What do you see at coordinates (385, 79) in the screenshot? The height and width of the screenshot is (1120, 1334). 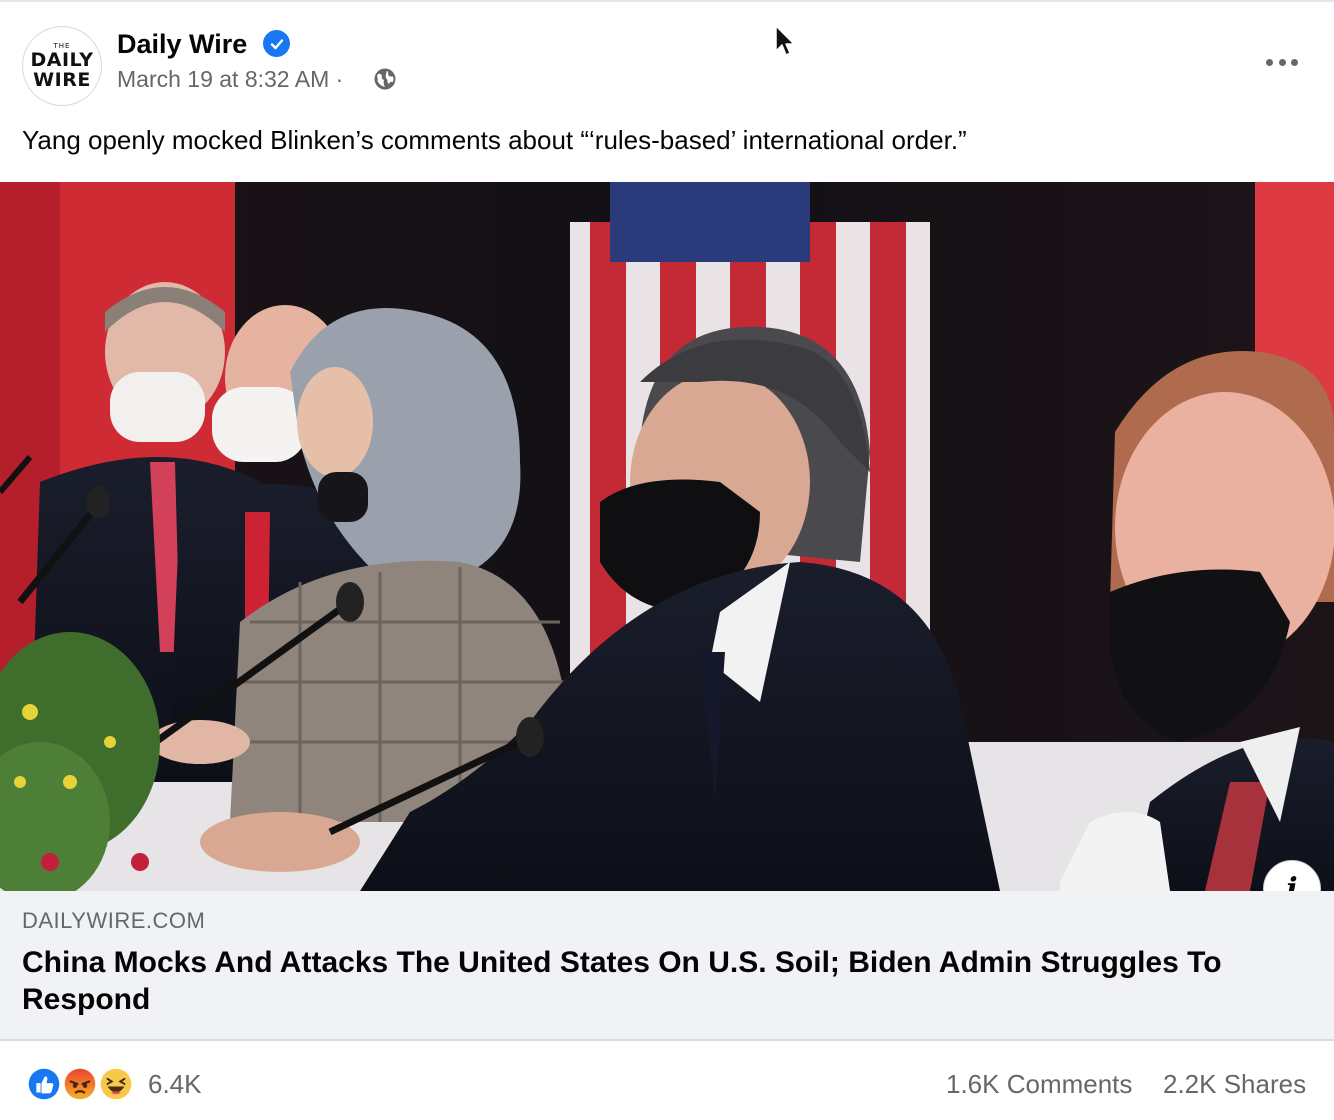 I see `globe-icon` at bounding box center [385, 79].